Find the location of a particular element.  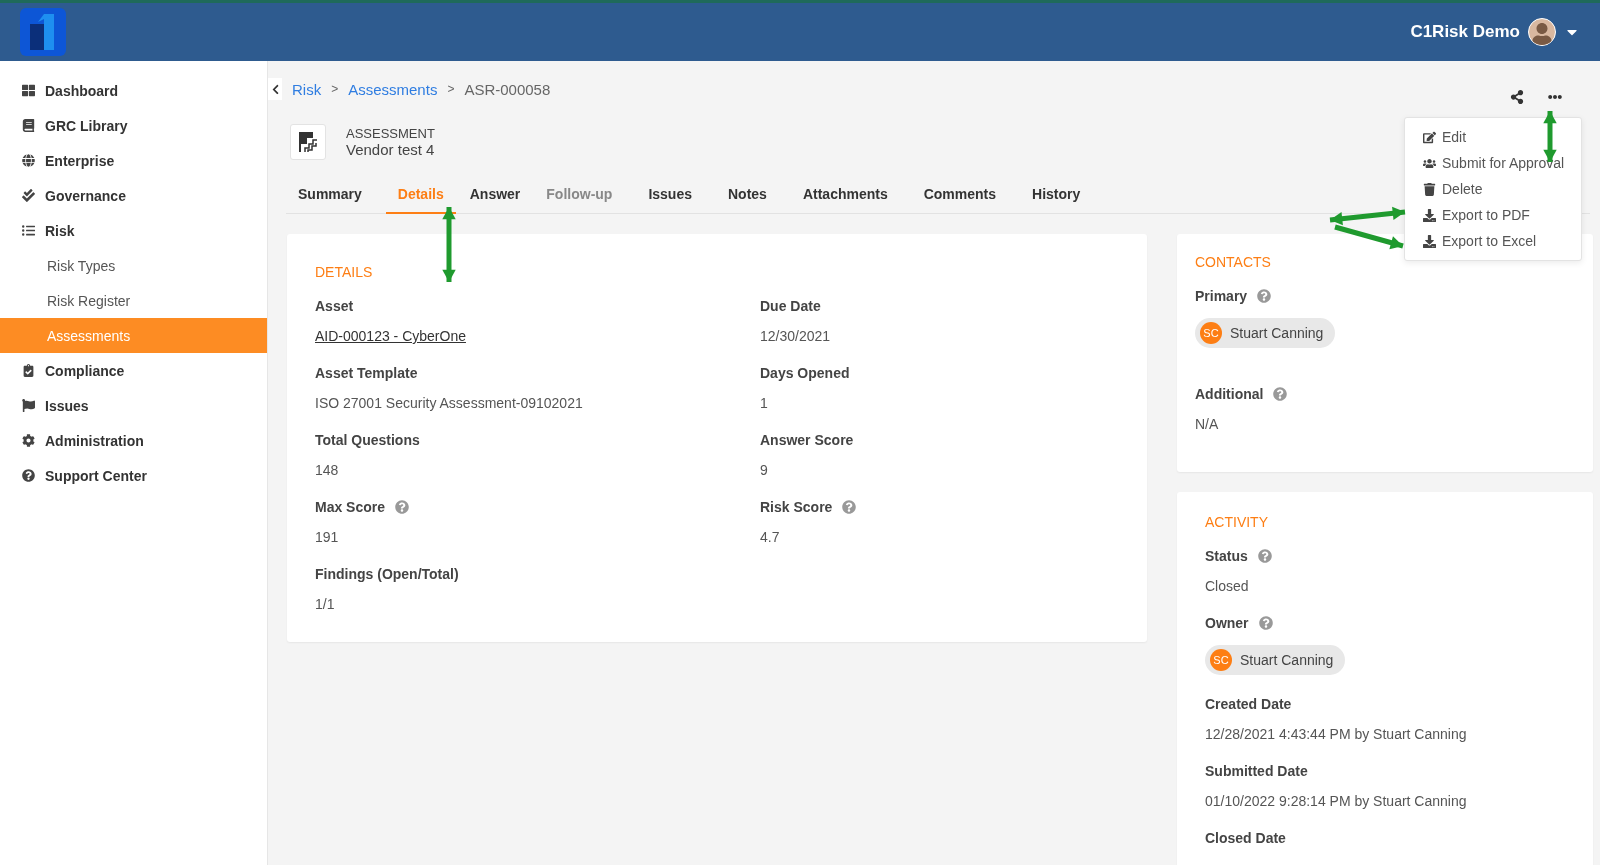

back-button is located at coordinates (275, 89).